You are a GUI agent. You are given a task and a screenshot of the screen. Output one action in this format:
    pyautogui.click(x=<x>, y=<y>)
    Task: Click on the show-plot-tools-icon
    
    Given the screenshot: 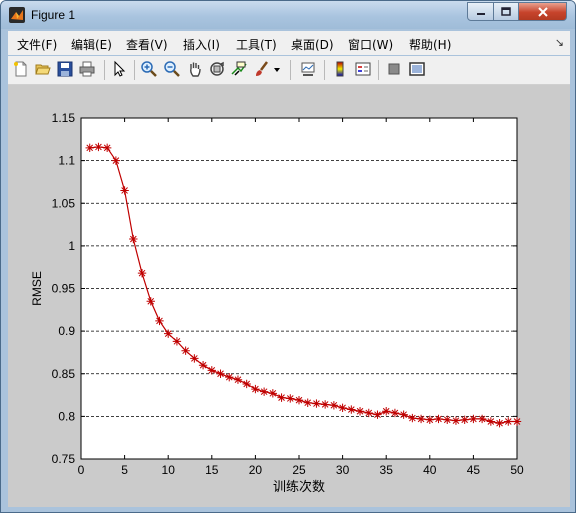 What is the action you would take?
    pyautogui.click(x=417, y=69)
    